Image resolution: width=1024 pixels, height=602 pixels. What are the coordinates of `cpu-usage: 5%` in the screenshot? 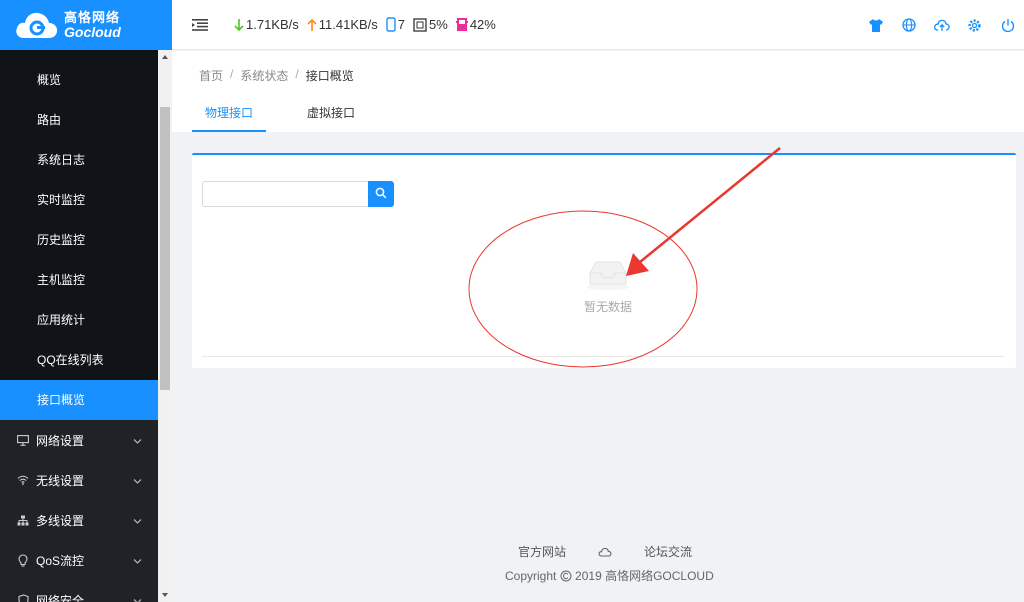 It's located at (438, 24).